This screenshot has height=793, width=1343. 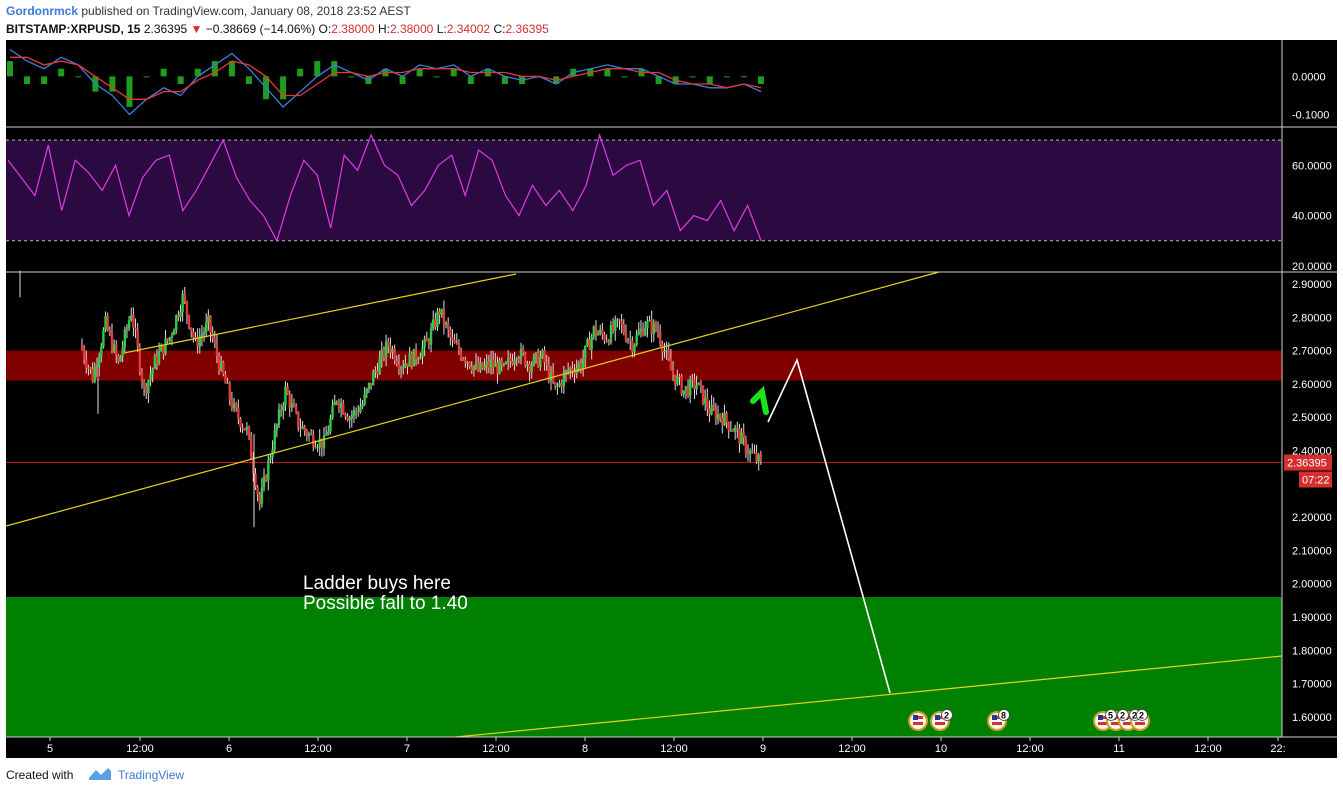 What do you see at coordinates (468, 29) in the screenshot?
I see `low-value: 2.34002` at bounding box center [468, 29].